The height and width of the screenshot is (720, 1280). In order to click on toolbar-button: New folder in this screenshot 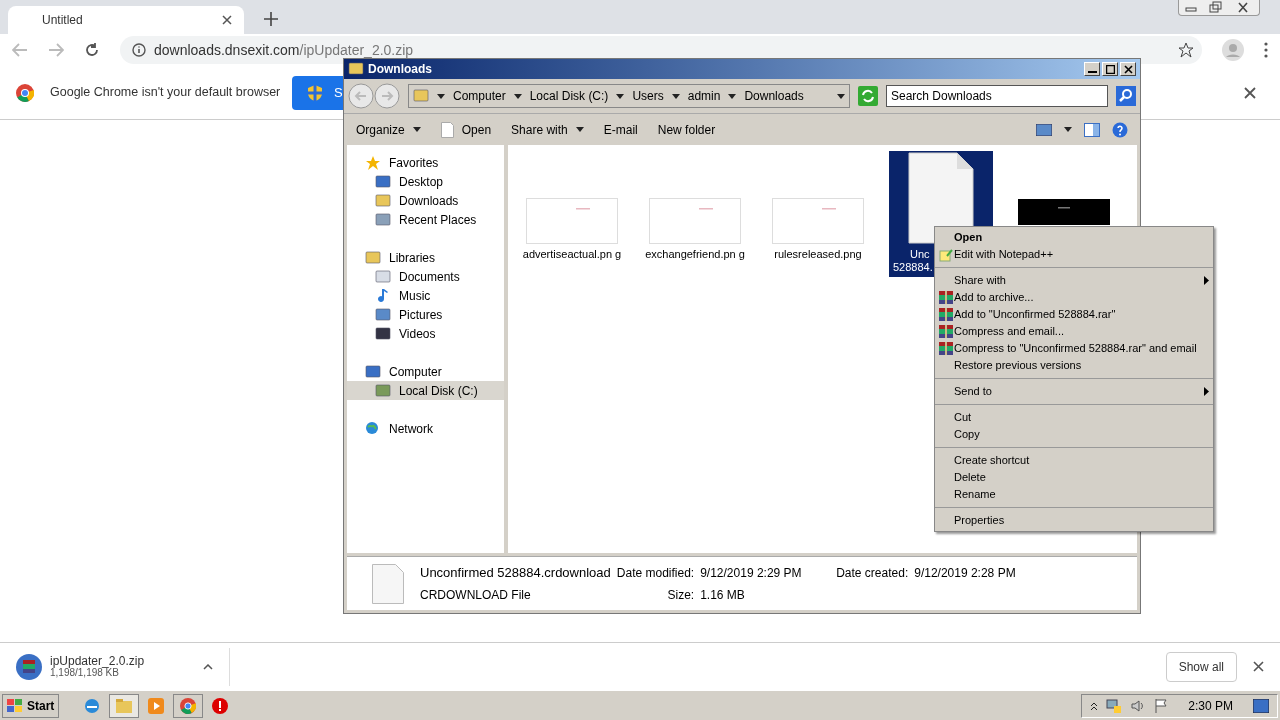, I will do `click(686, 129)`.